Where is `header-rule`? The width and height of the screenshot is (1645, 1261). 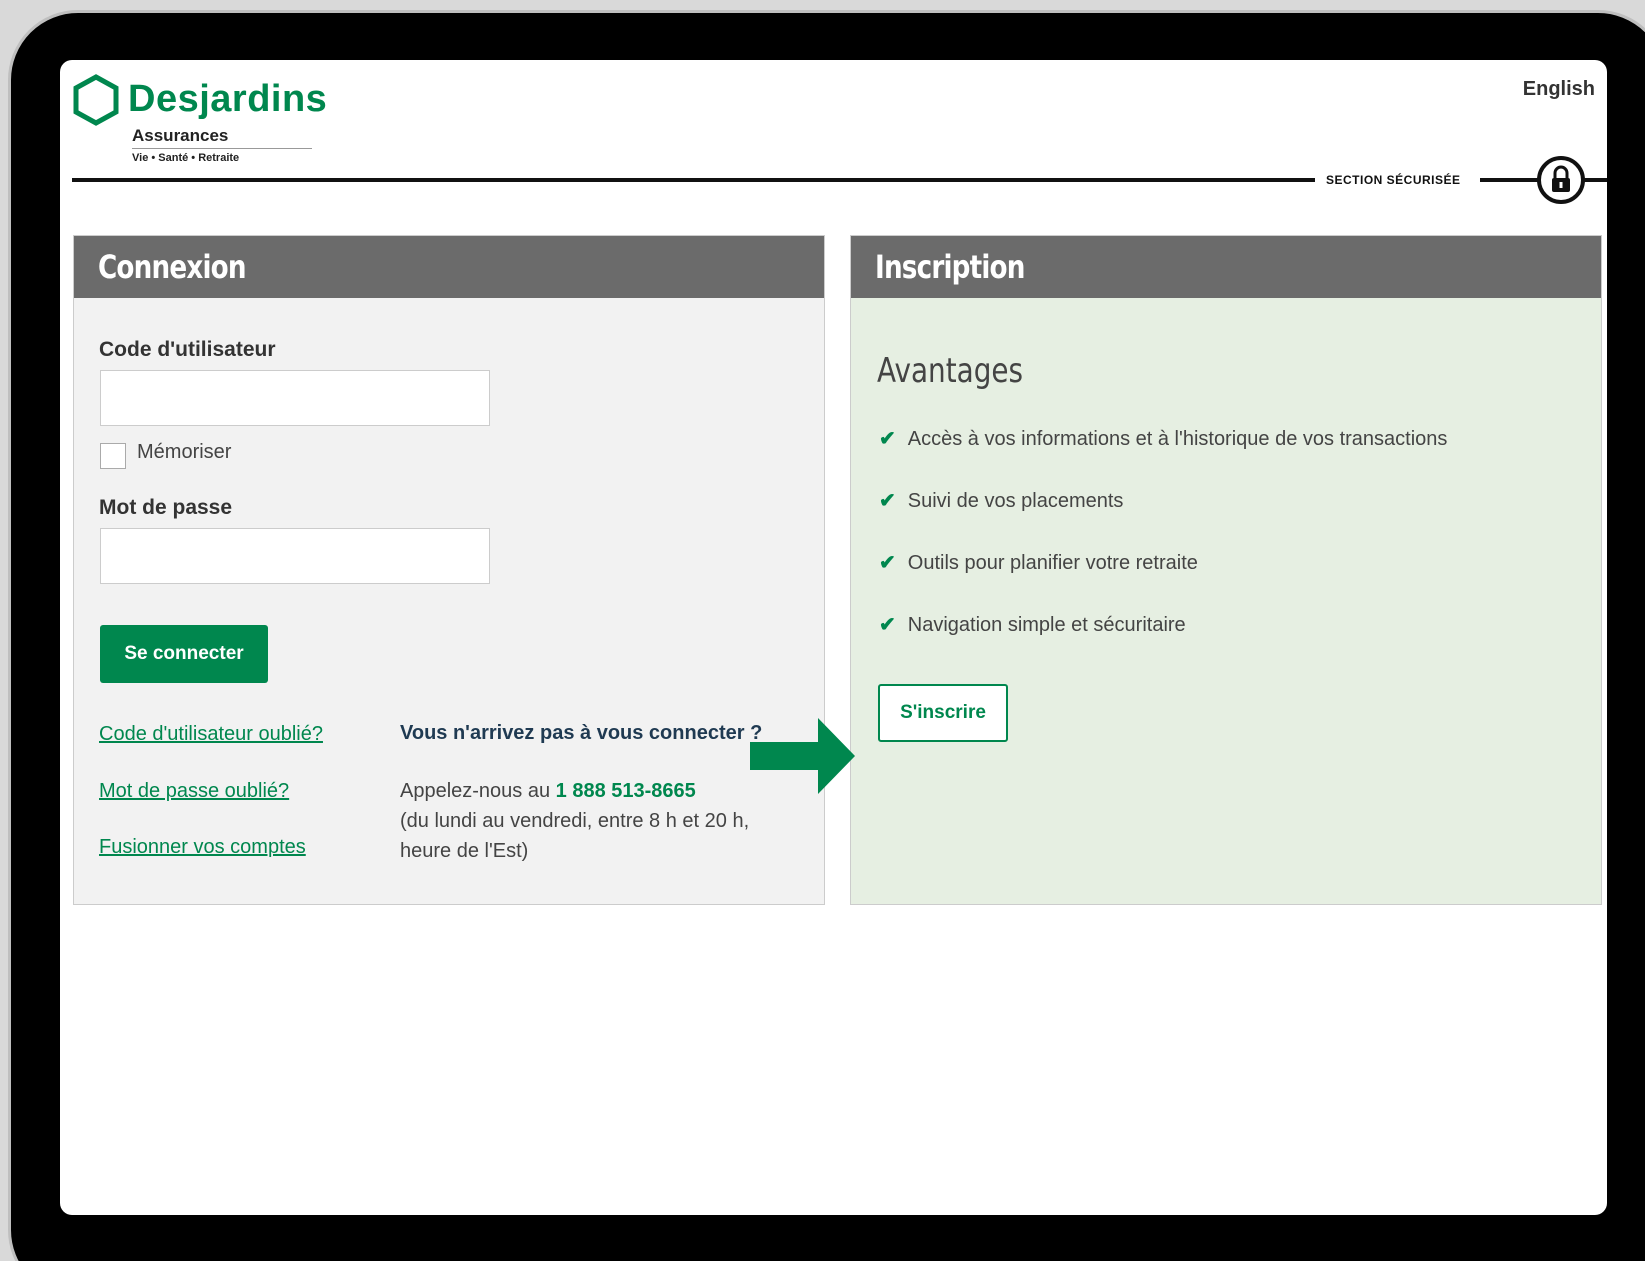 header-rule is located at coordinates (693, 180).